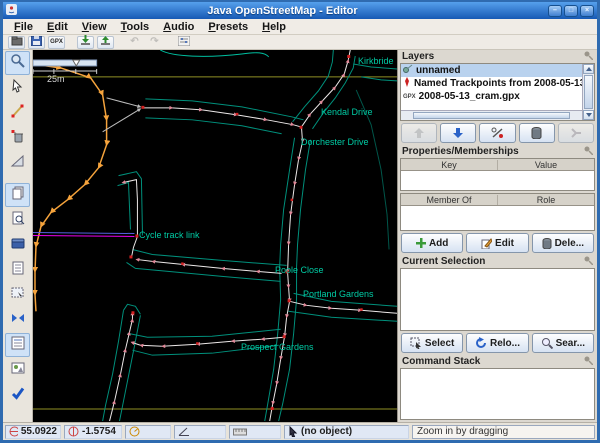  I want to click on measure-mode-button, so click(17, 163).